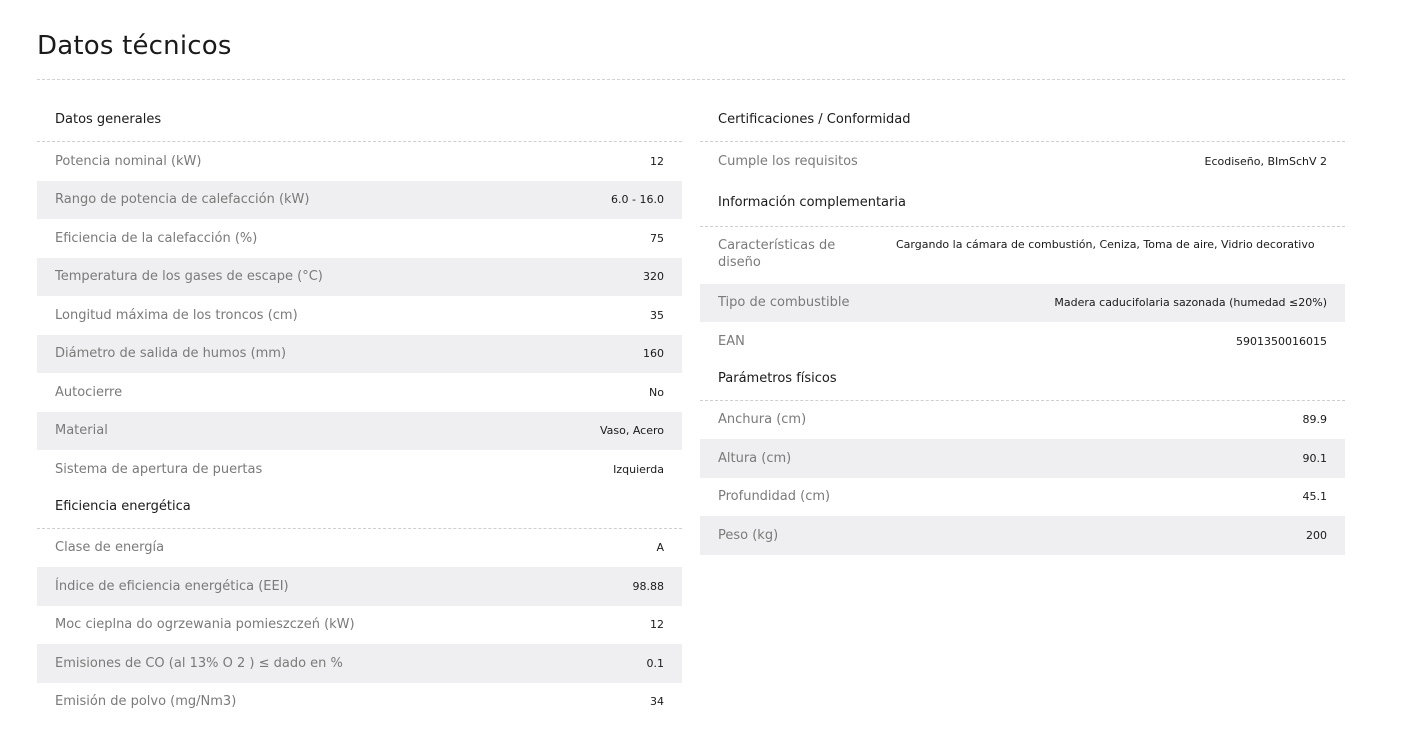 The image size is (1406, 740). What do you see at coordinates (1316, 535) in the screenshot?
I see `spec-value: 200` at bounding box center [1316, 535].